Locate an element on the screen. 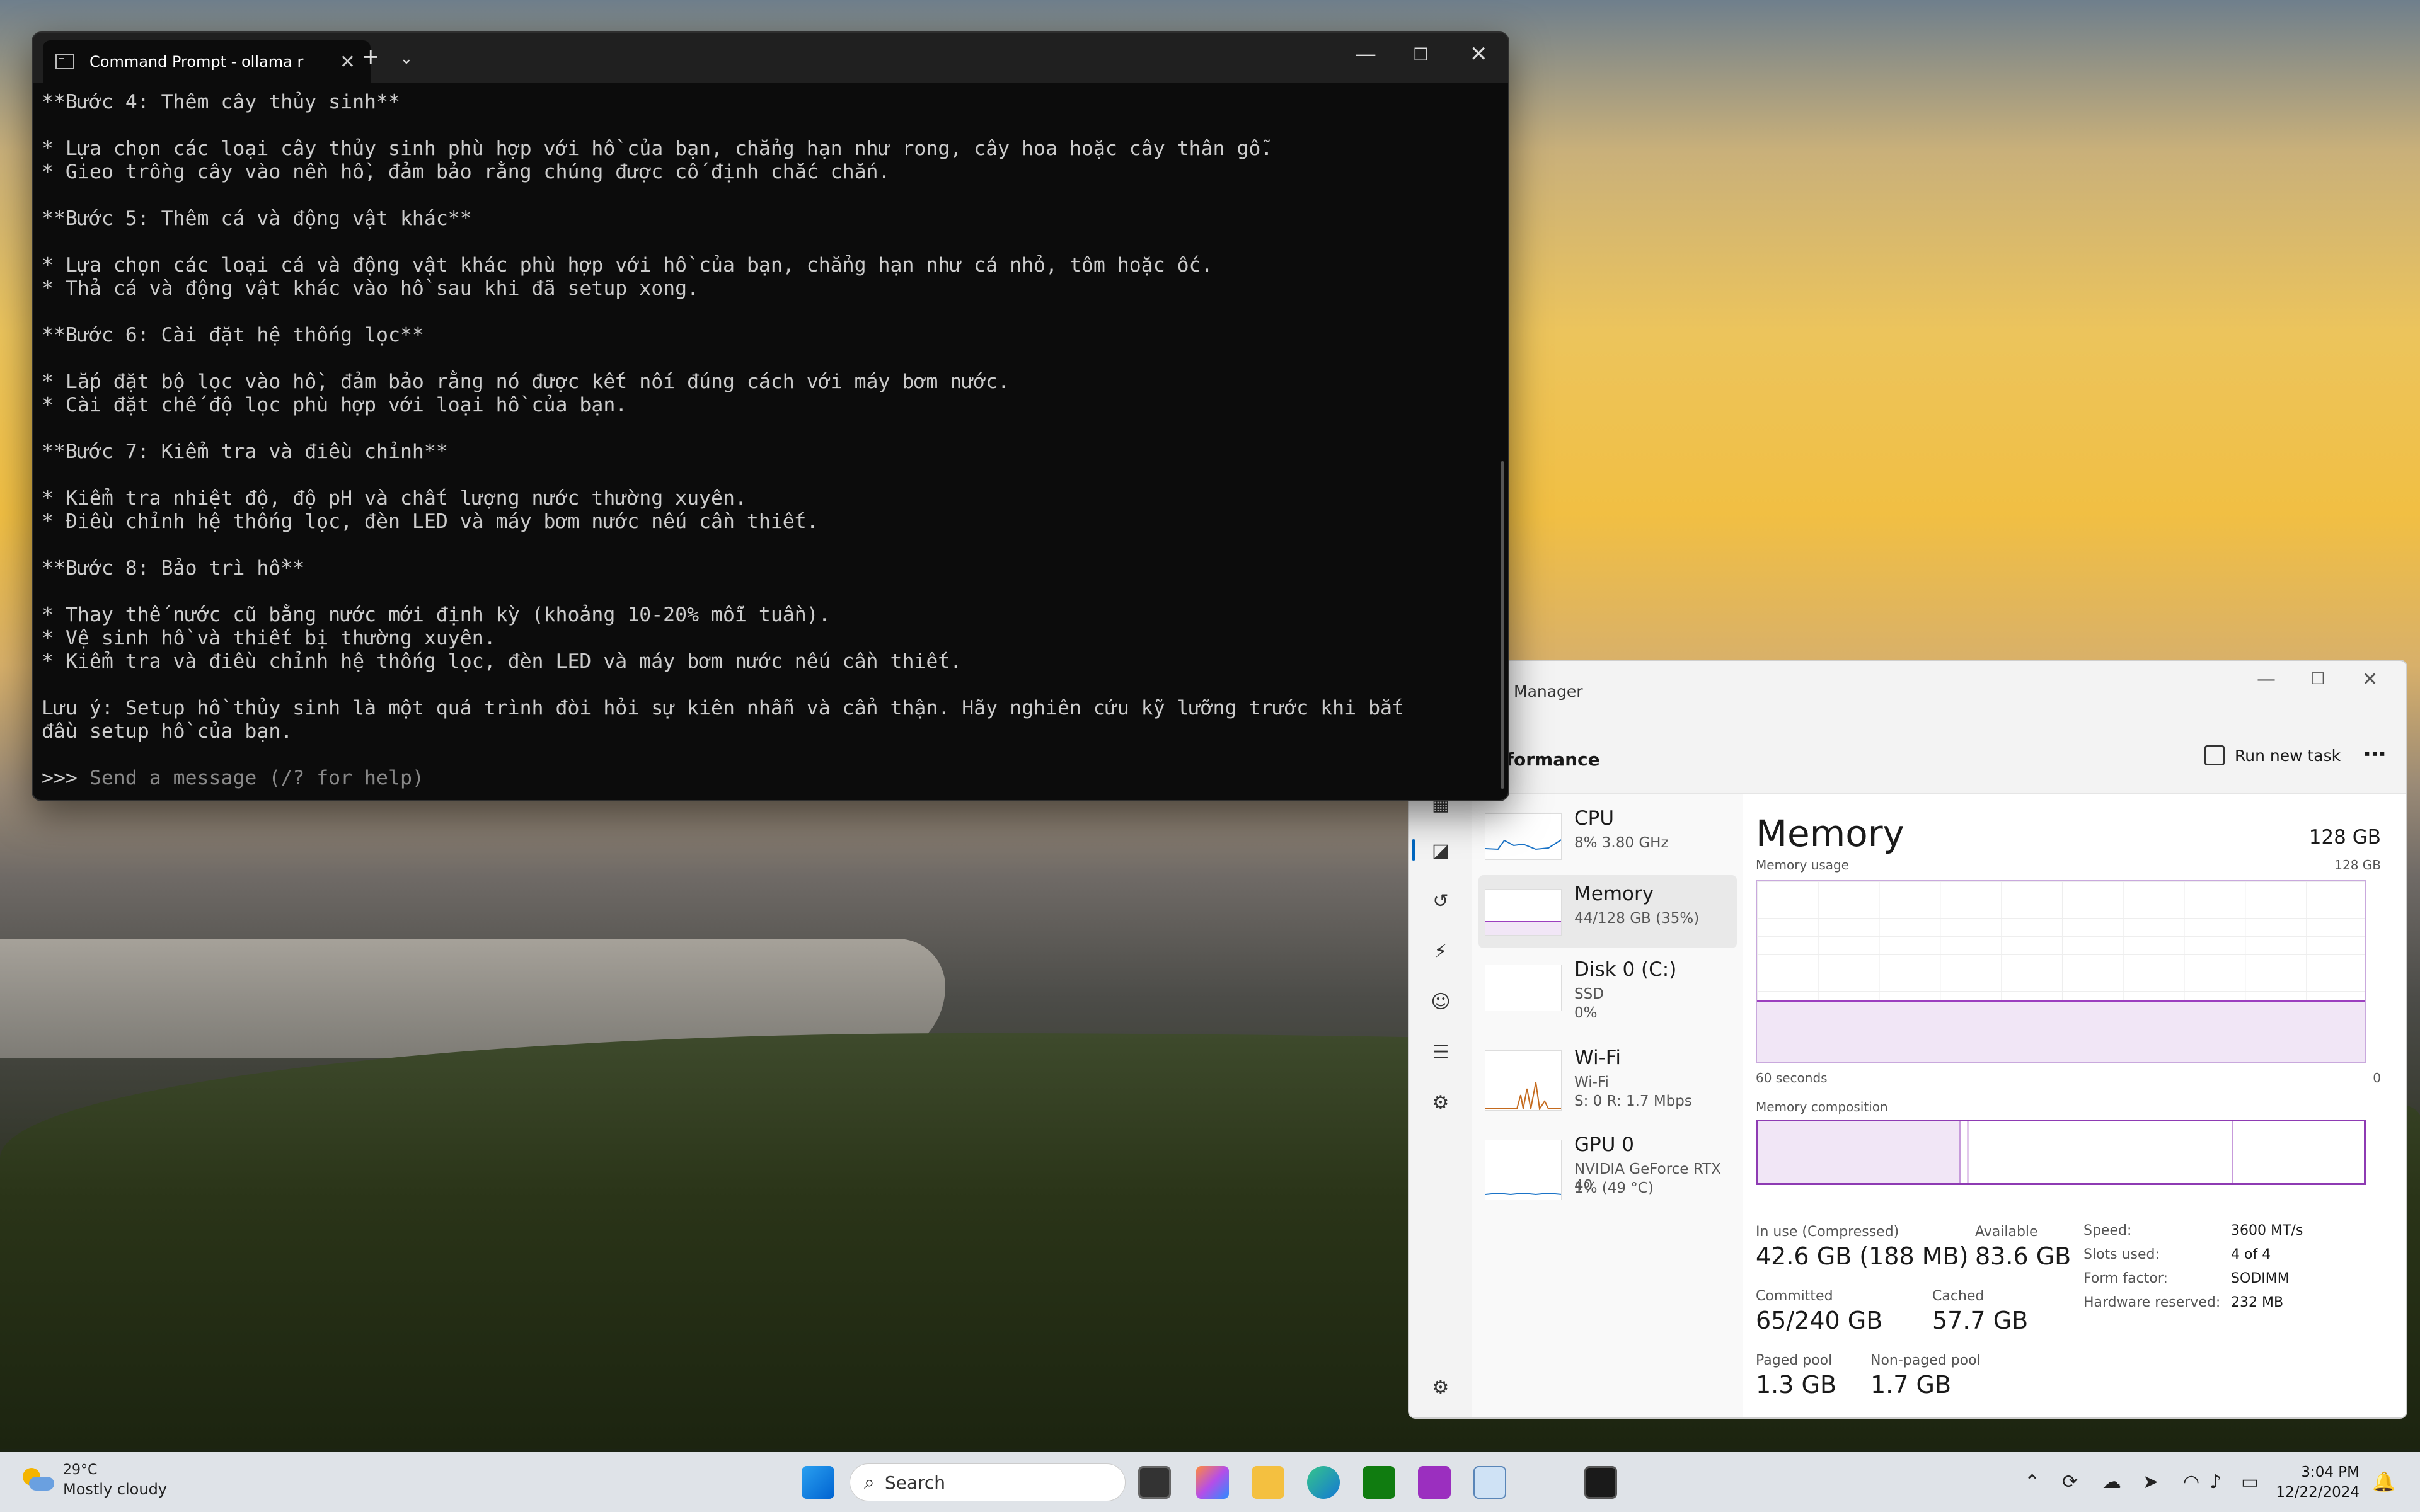  spec-speed-label: Speed: is located at coordinates (2108, 1231).